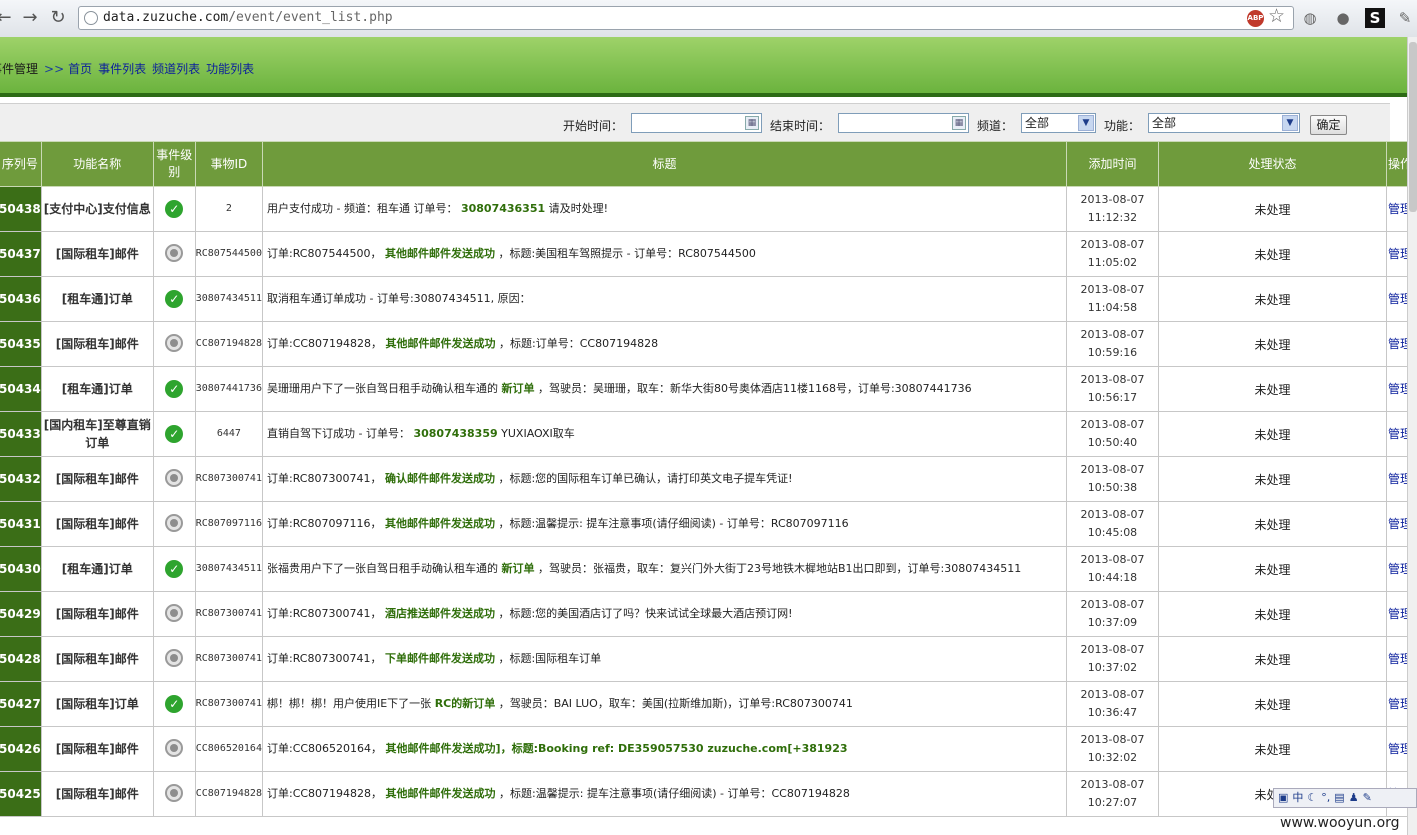 The width and height of the screenshot is (1417, 835). Describe the element at coordinates (97, 389) in the screenshot. I see `cell-function: [租车通]订单` at that location.